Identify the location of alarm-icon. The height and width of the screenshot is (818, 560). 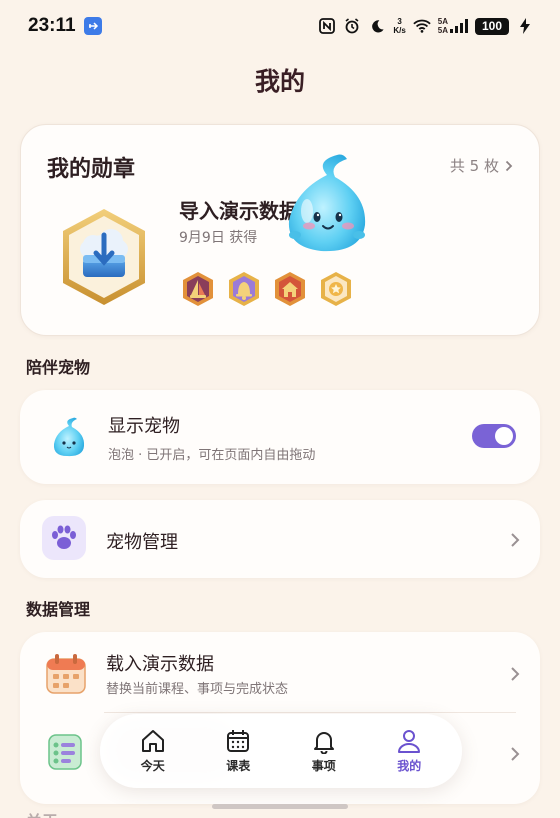
(352, 26).